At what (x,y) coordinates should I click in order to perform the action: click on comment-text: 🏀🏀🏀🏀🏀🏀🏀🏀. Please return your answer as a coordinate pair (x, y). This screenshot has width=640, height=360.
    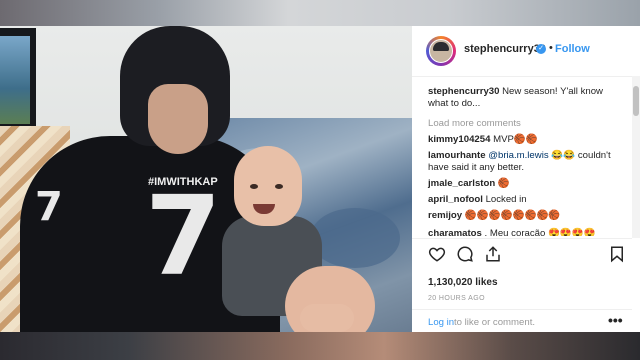
    Looking at the image, I should click on (511, 215).